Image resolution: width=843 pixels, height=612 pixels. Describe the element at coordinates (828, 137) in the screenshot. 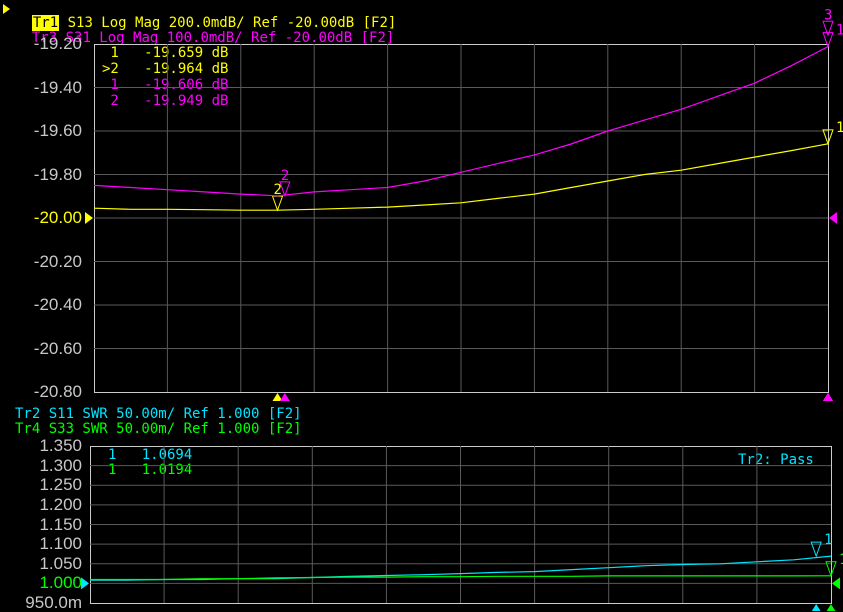

I see `marker-1-icon` at that location.